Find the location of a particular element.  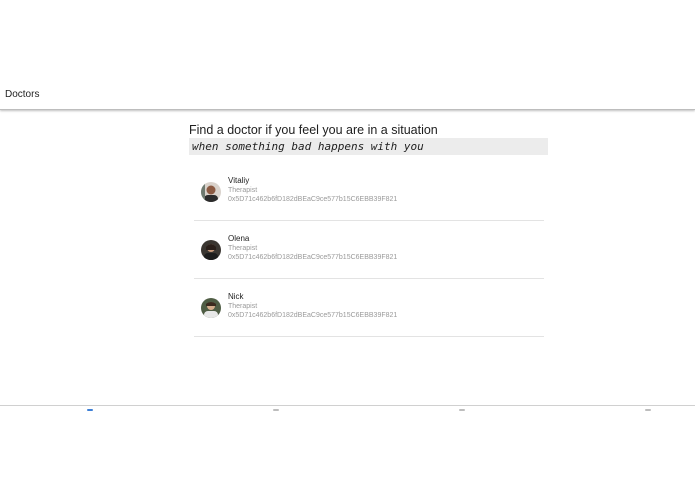

wallet-icon is located at coordinates (462, 410).